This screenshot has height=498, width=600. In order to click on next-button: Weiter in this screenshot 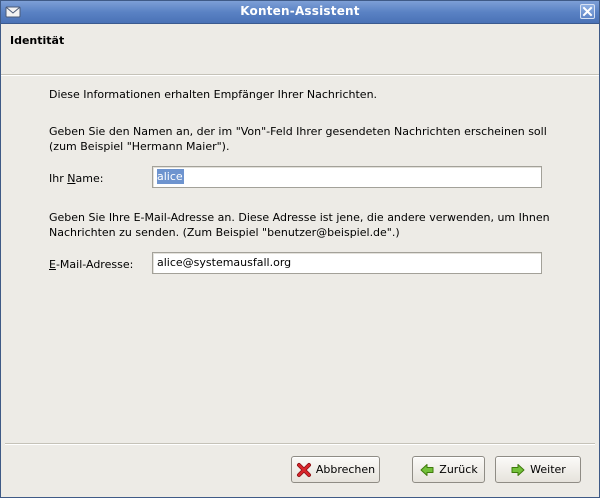, I will do `click(538, 469)`.